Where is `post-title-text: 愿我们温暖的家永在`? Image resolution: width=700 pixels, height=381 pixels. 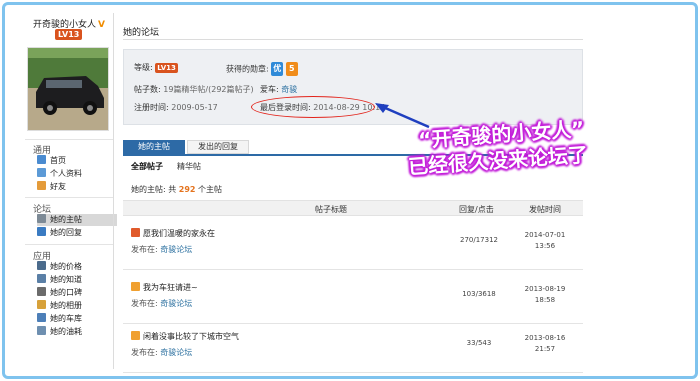 post-title-text: 愿我们温暖的家永在 is located at coordinates (179, 233).